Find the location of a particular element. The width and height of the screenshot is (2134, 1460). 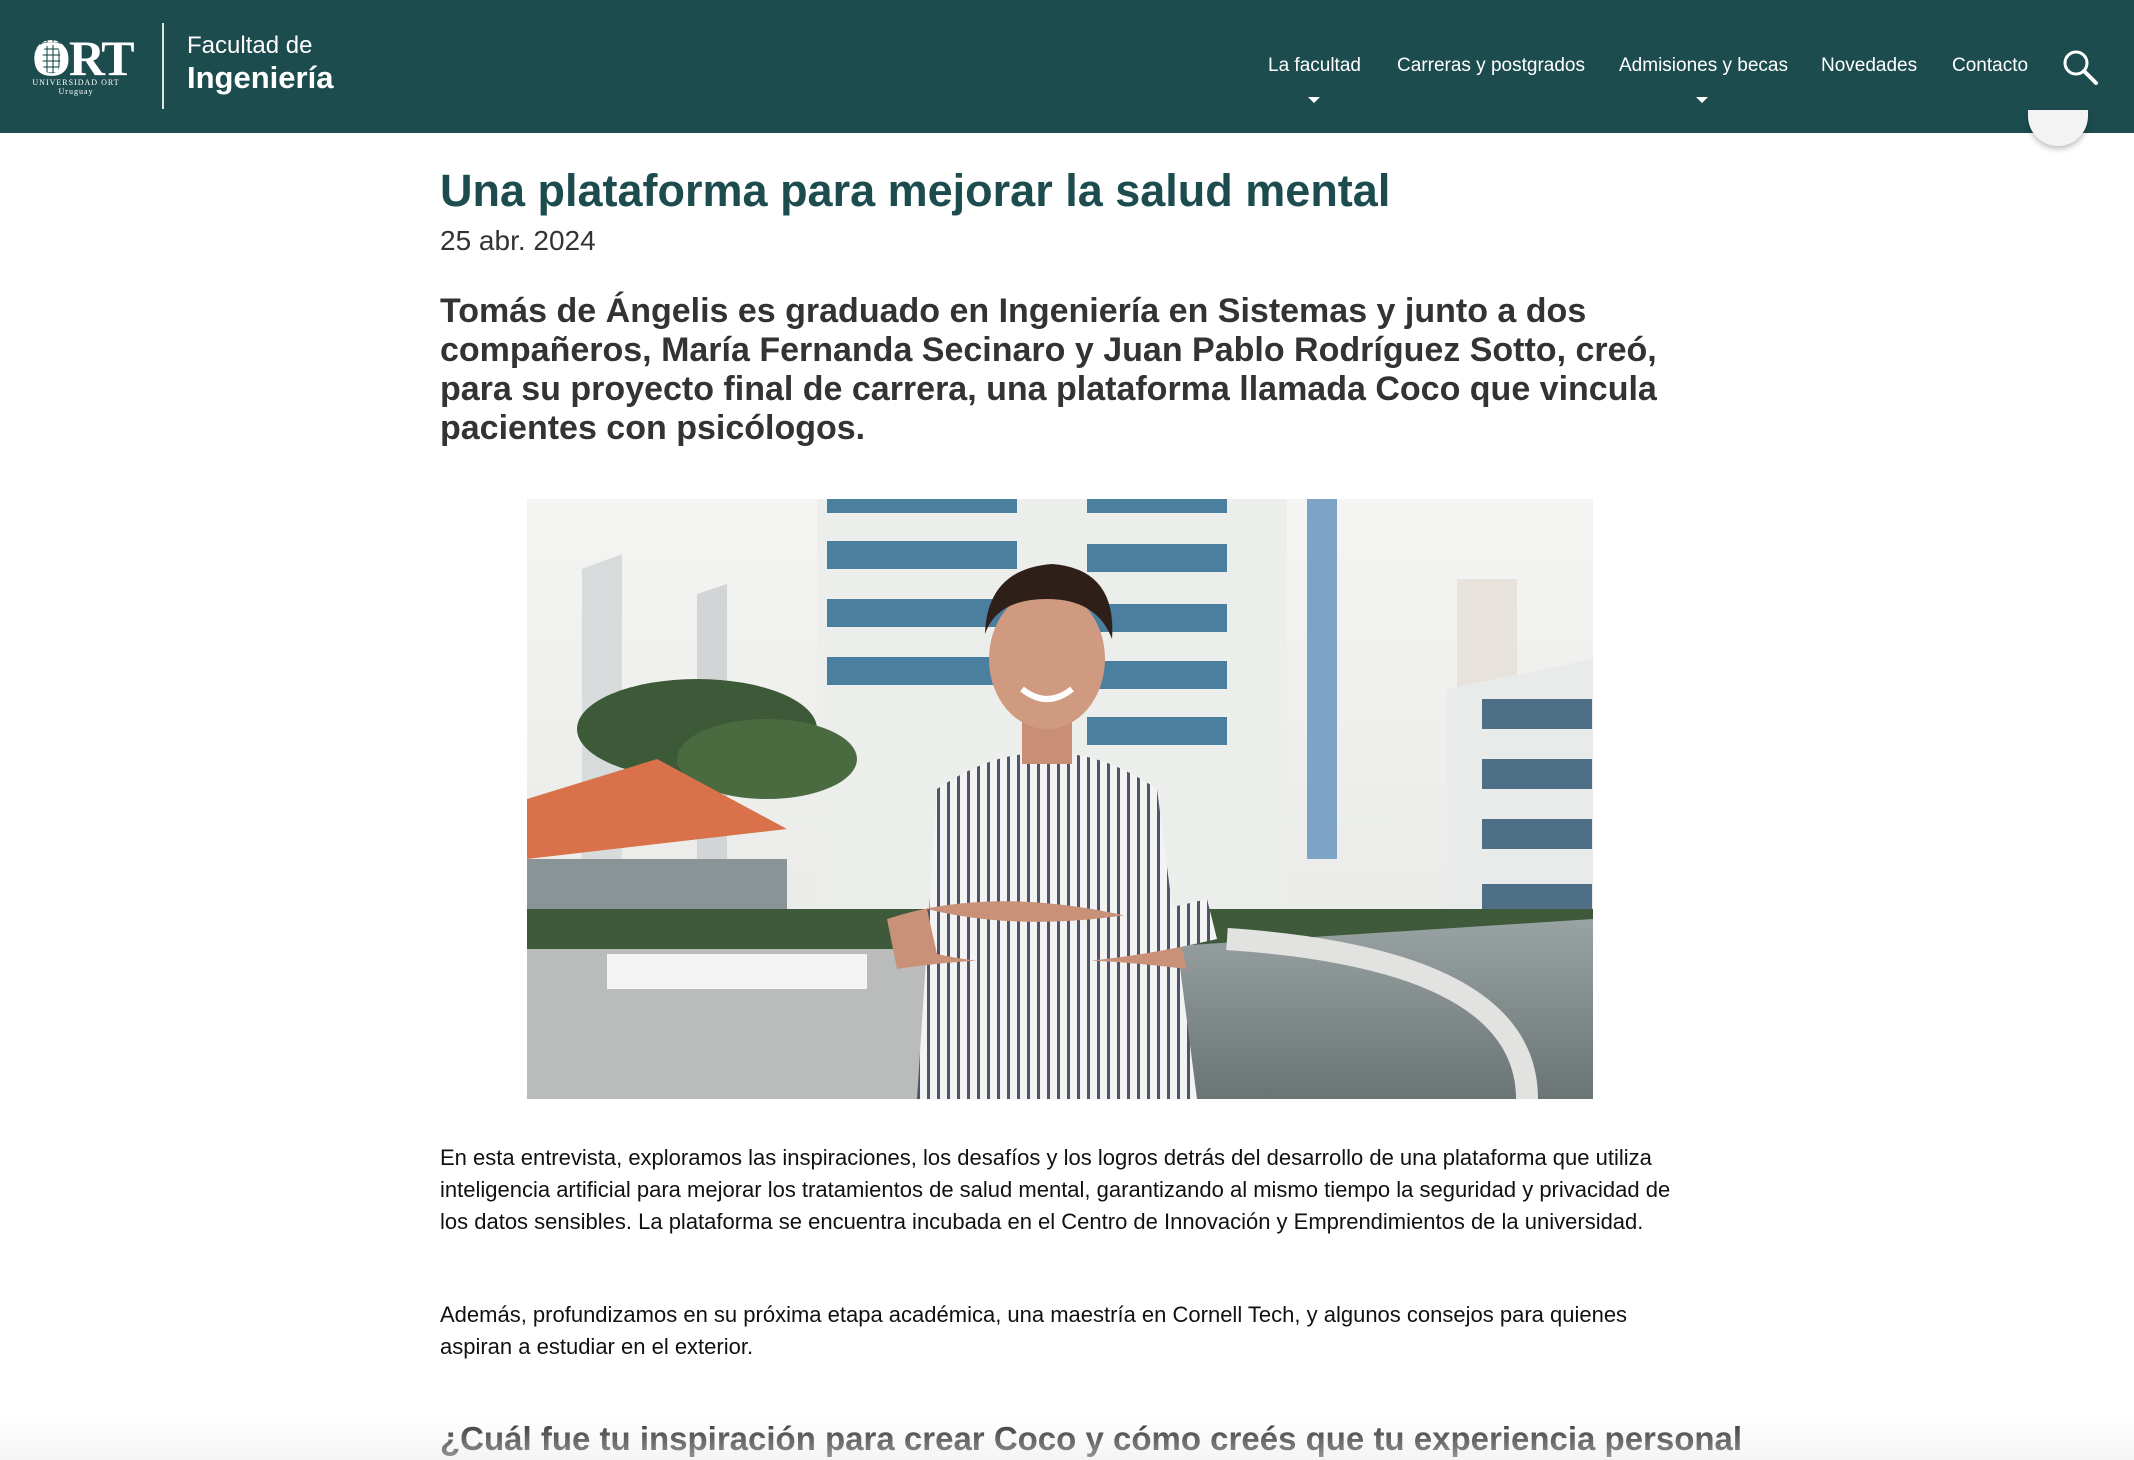

search-icon is located at coordinates (2080, 67).